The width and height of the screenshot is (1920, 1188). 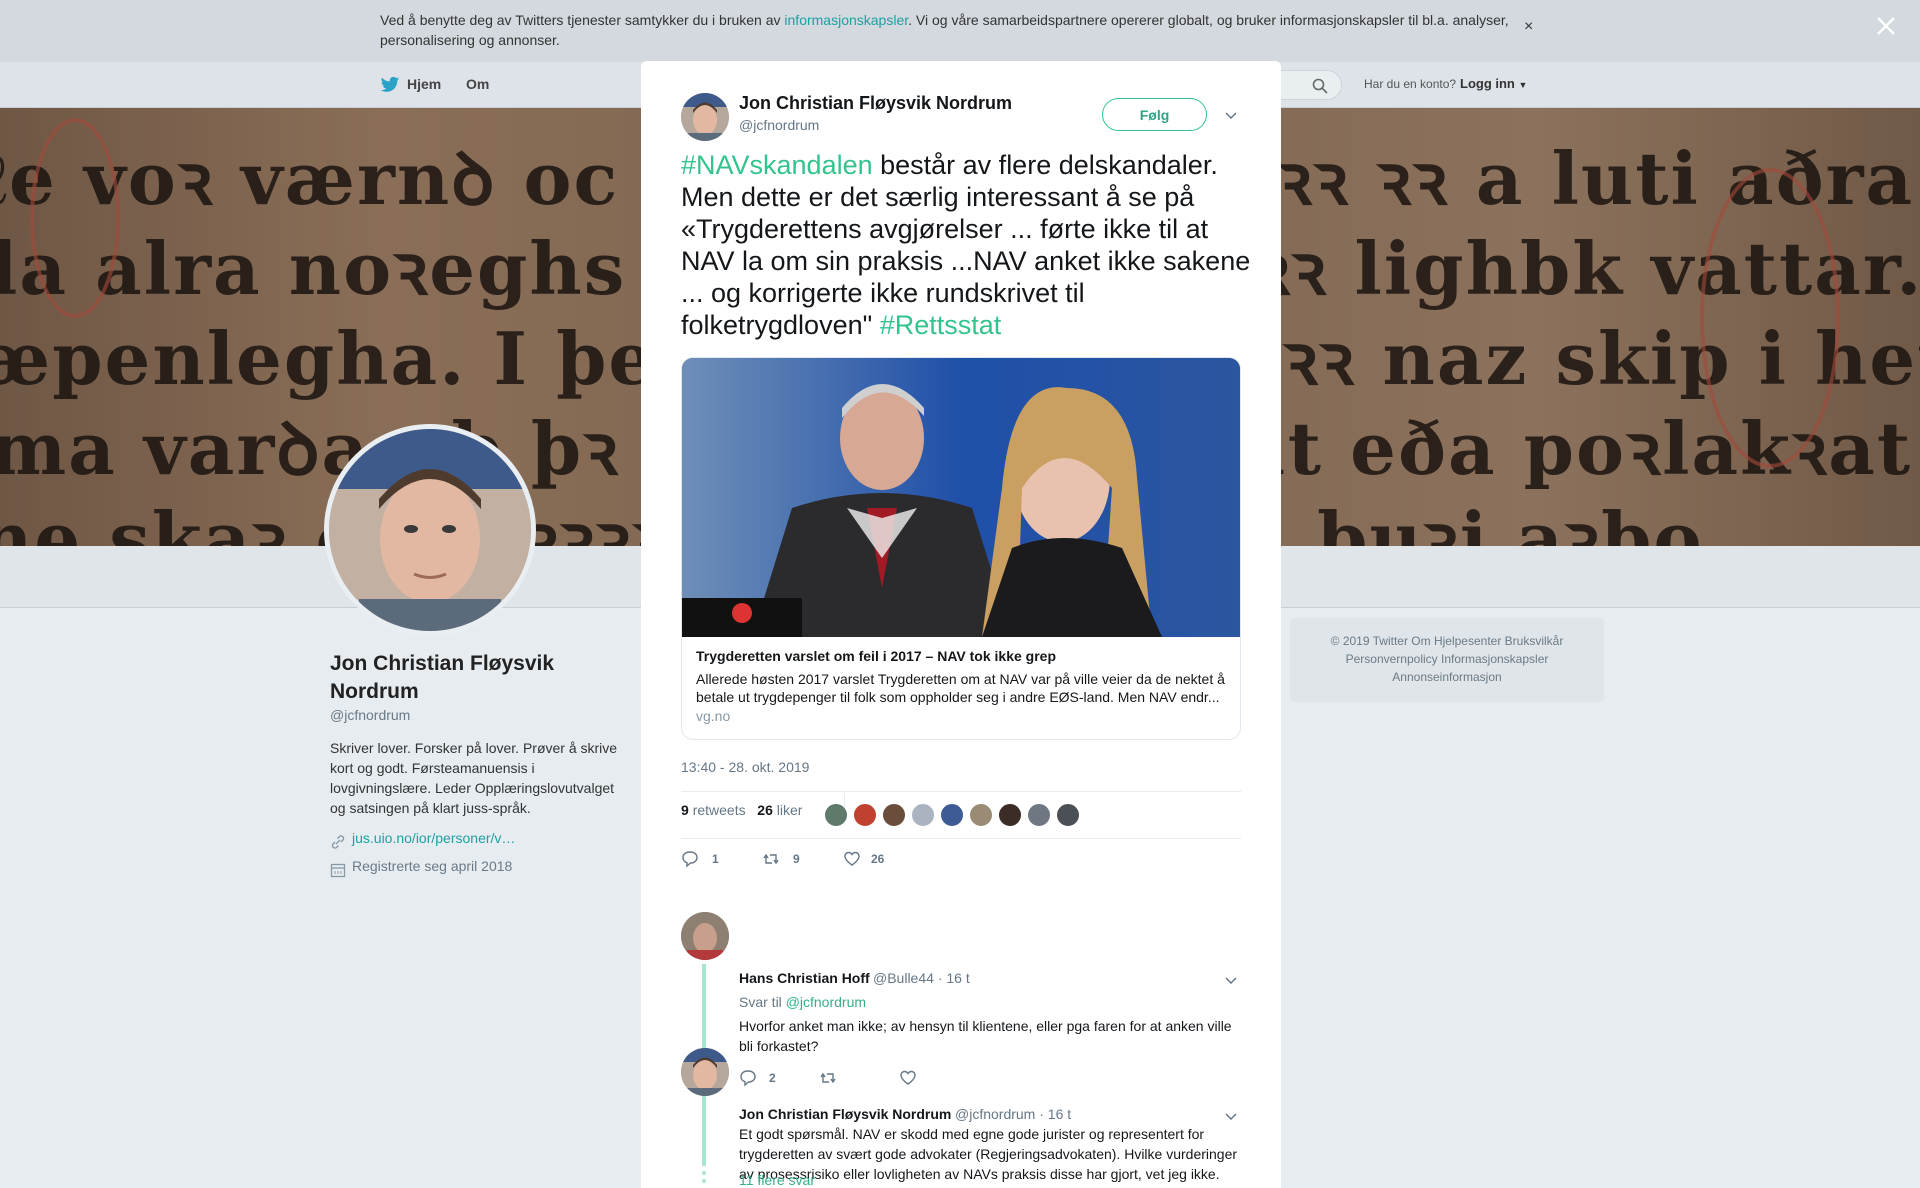 What do you see at coordinates (685, 810) in the screenshot?
I see `retweet-count: 9` at bounding box center [685, 810].